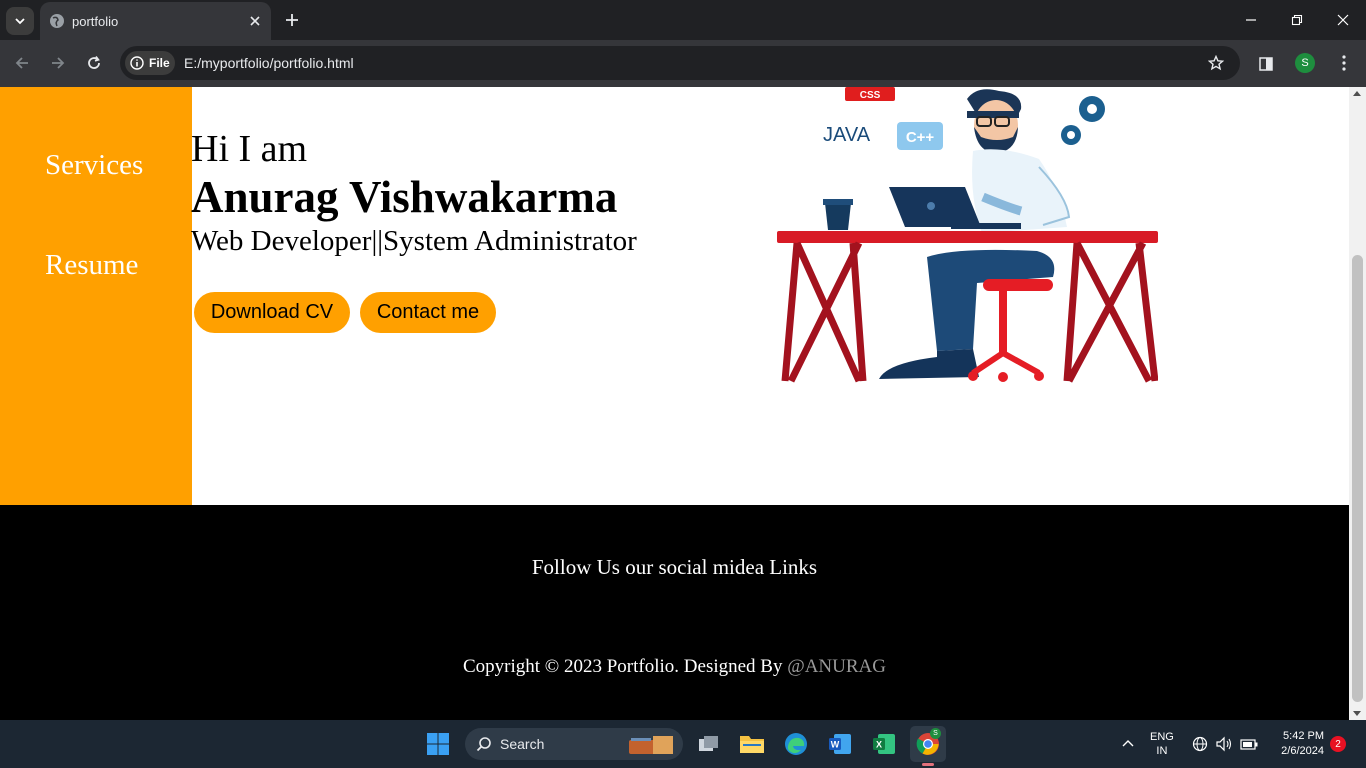 This screenshot has width=1366, height=768. Describe the element at coordinates (835, 745) in the screenshot. I see `svg-text: W` at that location.